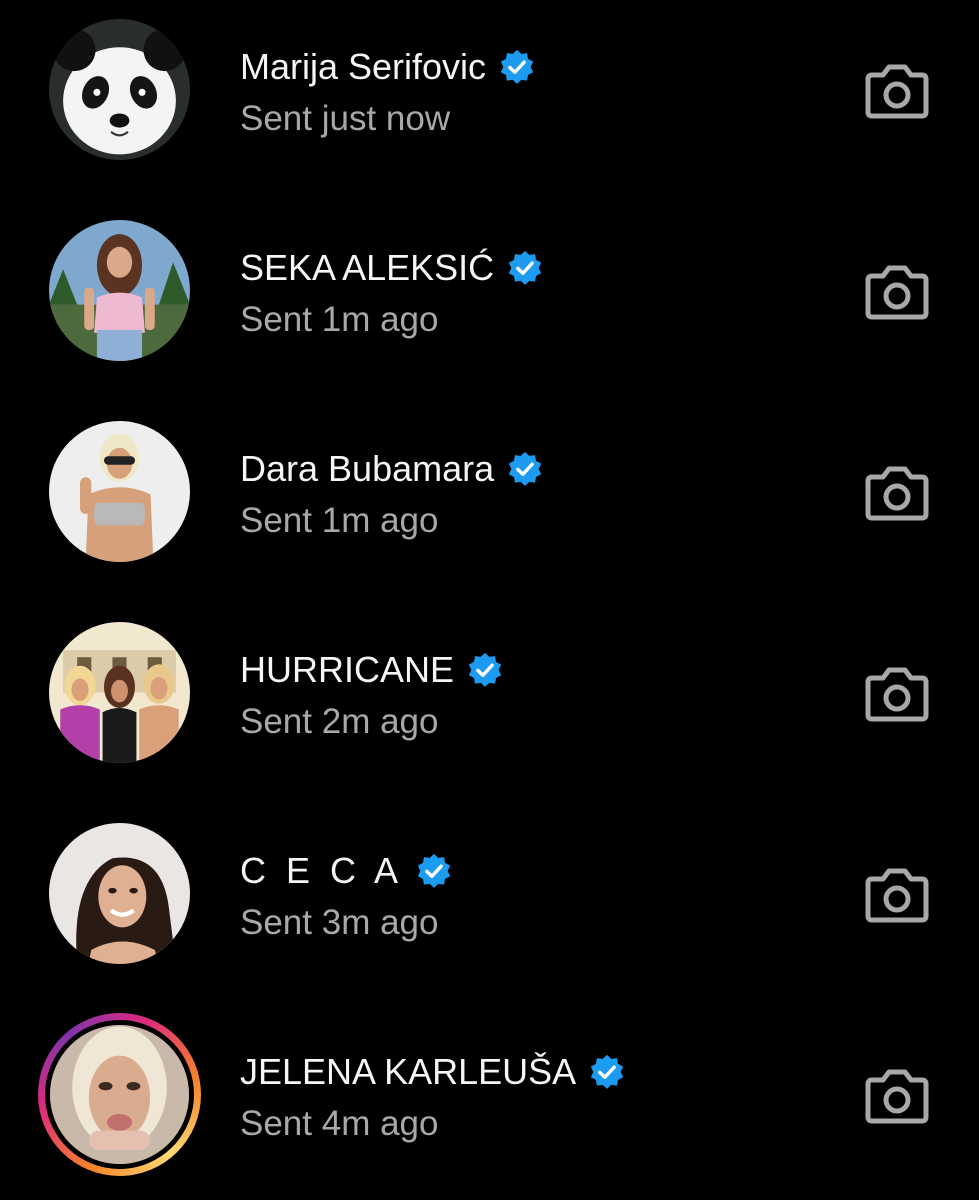  I want to click on contact-name: Dara Bubamara, so click(367, 468).